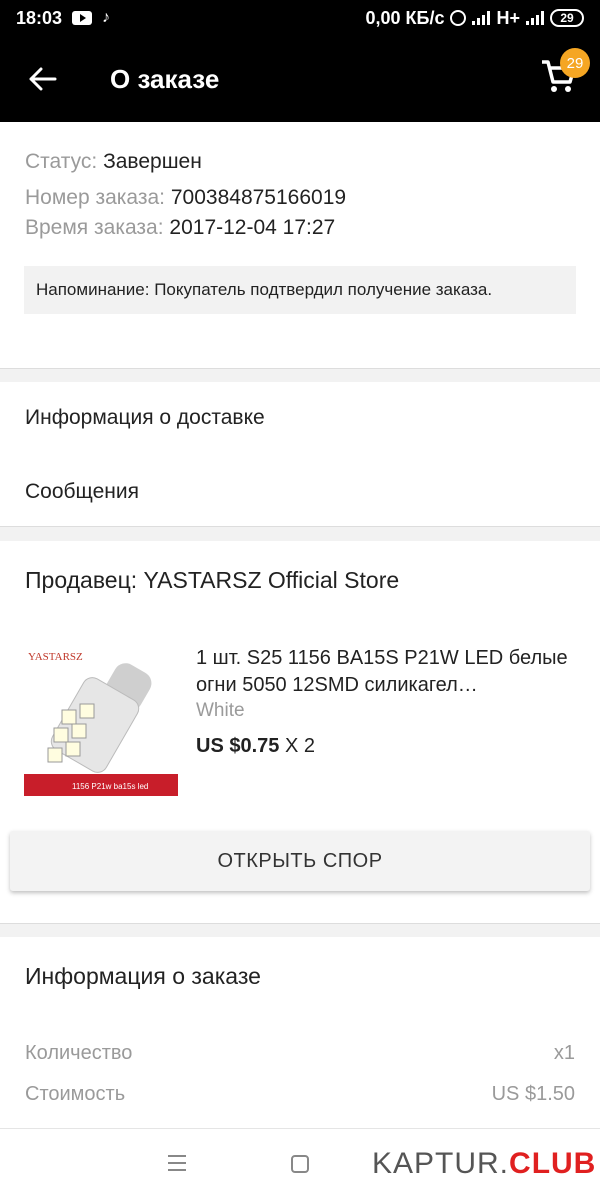 This screenshot has height=1200, width=600. I want to click on quantity-label: Количество, so click(79, 1053).